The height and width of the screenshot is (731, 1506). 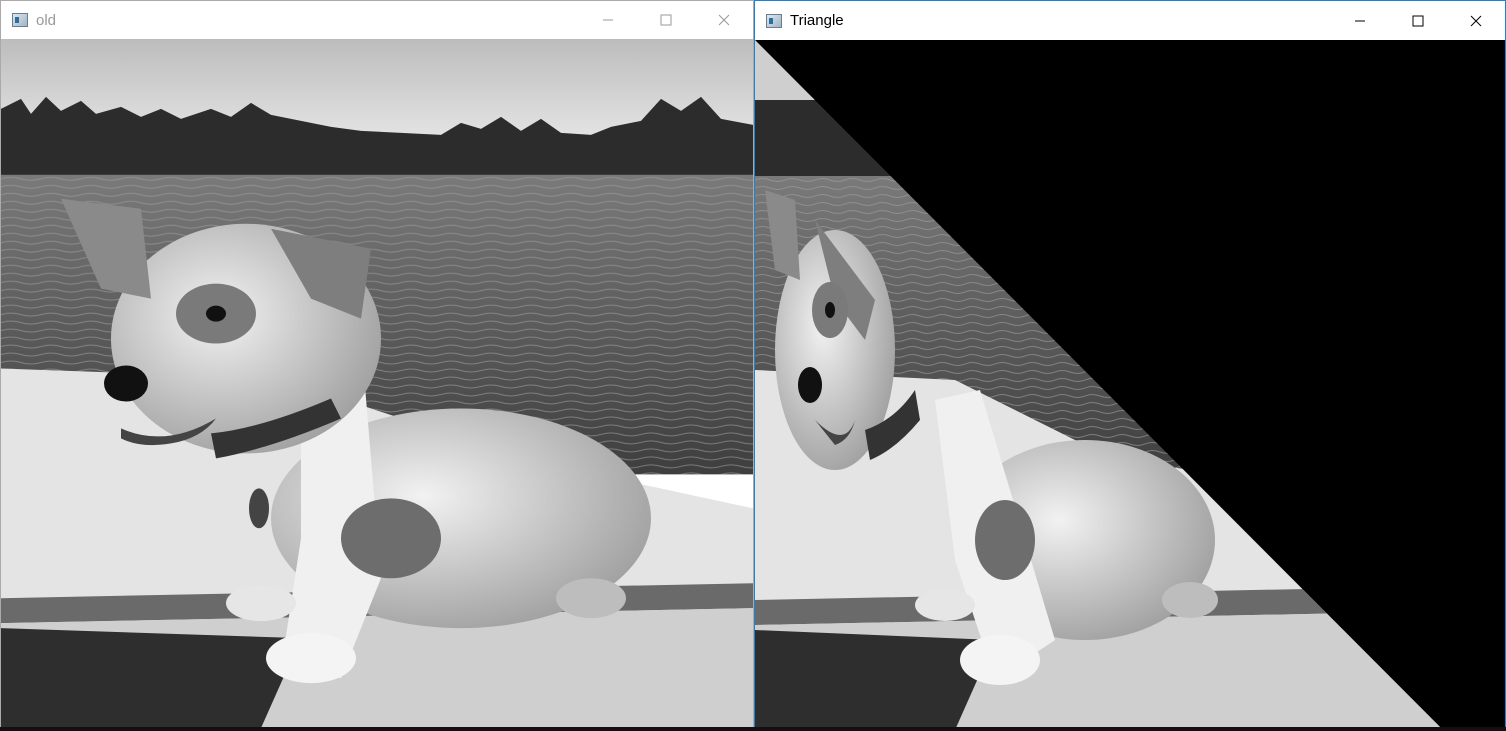 I want to click on taskbar-edge, so click(x=753, y=729).